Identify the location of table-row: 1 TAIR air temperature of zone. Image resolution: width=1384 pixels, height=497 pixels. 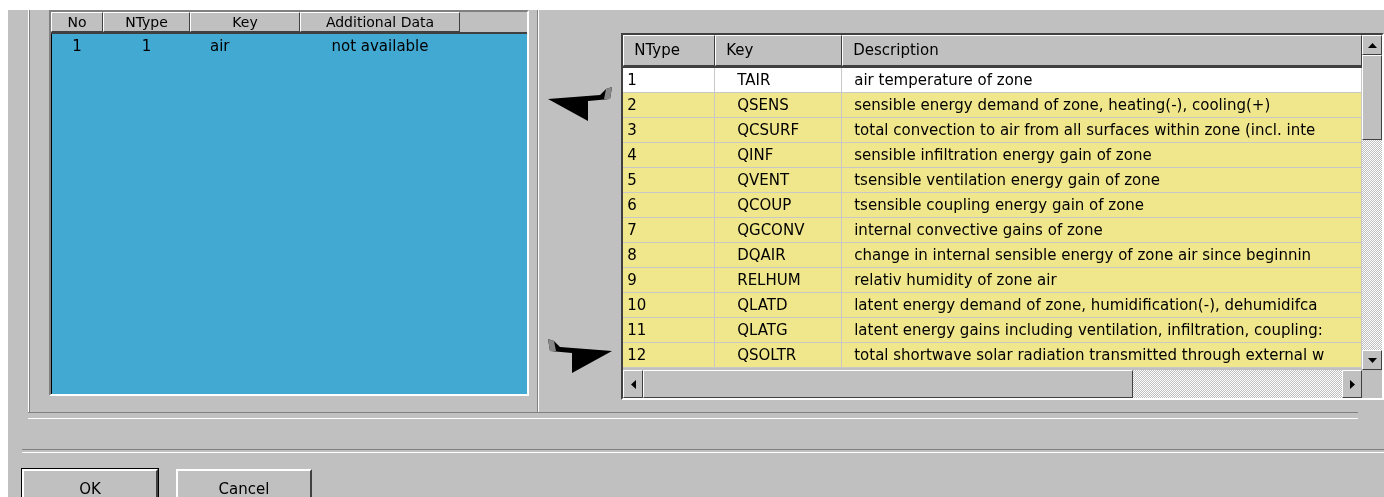
(992, 80).